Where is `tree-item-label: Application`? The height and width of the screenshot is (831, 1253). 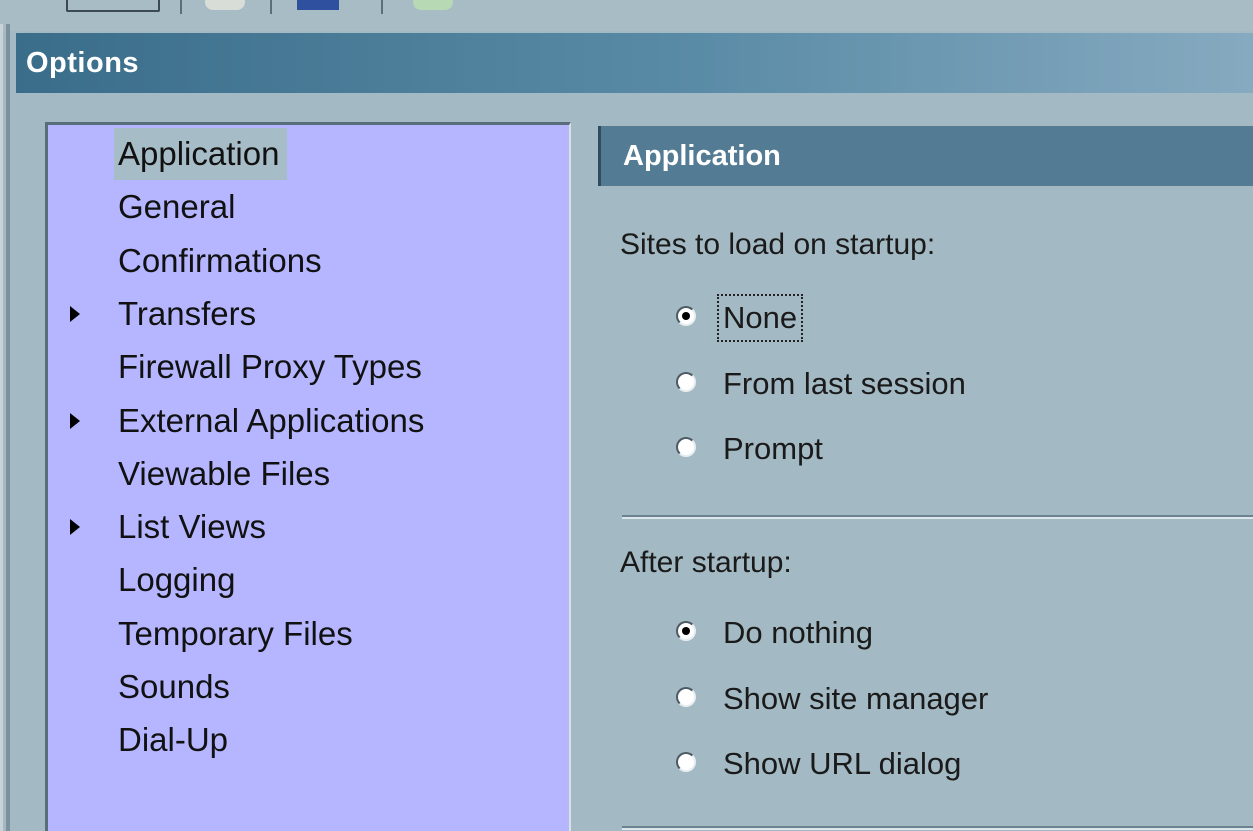
tree-item-label: Application is located at coordinates (201, 154).